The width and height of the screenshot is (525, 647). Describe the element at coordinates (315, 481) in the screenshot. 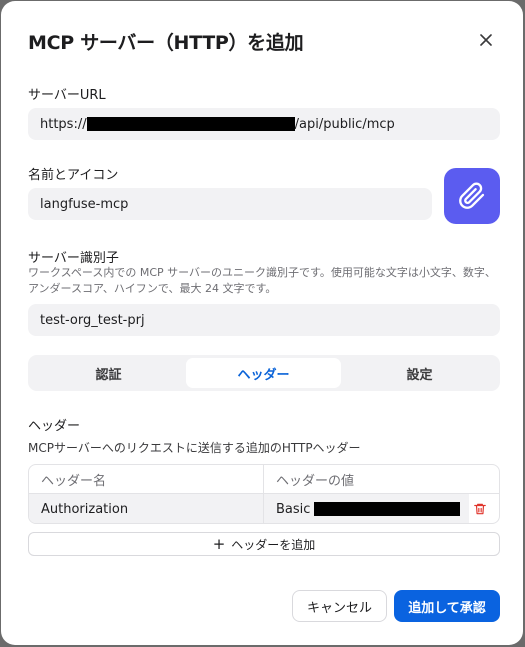

I see `column-header-value: ヘッダーの値` at that location.